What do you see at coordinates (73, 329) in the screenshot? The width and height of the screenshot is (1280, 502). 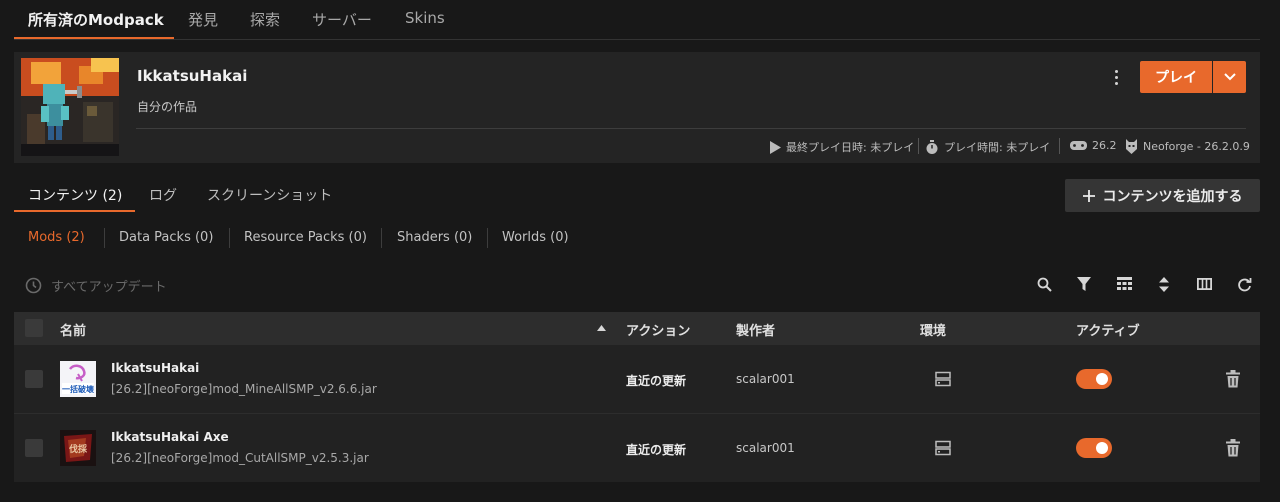 I see `header-name: 名前` at bounding box center [73, 329].